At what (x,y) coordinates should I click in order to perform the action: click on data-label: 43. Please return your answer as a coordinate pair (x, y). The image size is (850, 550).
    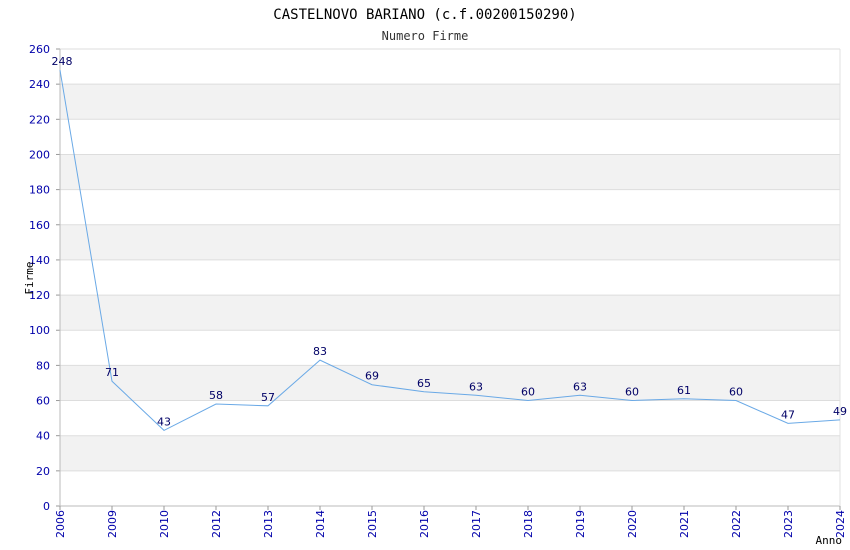
    Looking at the image, I should click on (164, 421).